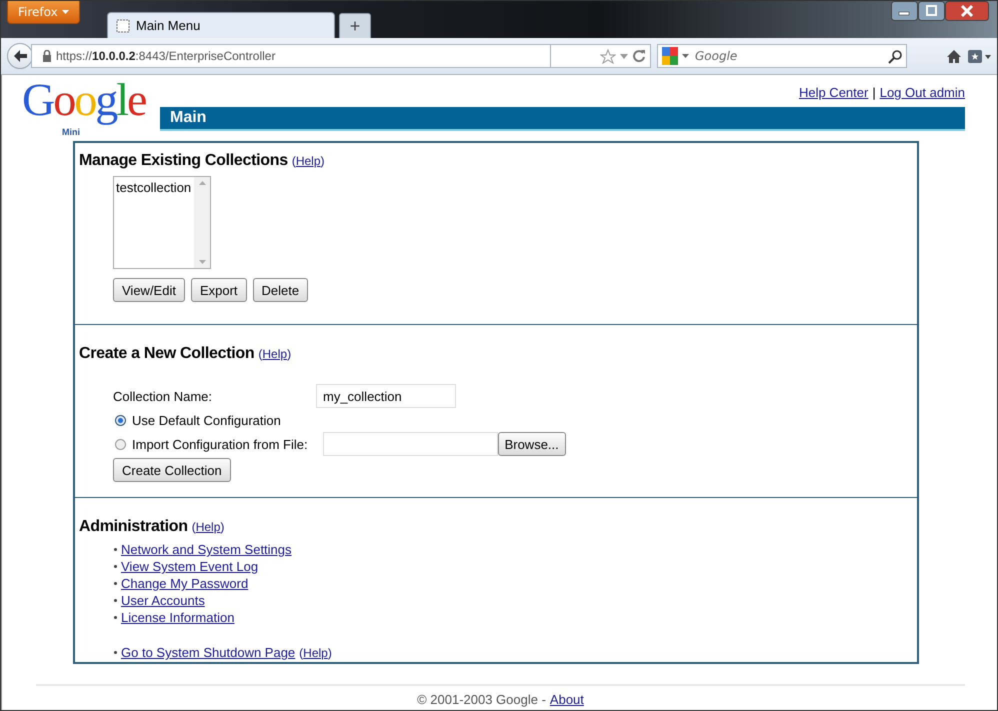 The width and height of the screenshot is (998, 711). Describe the element at coordinates (291, 56) in the screenshot. I see `address-field: https://10.0.0.2:8443/EnterpriseController` at that location.